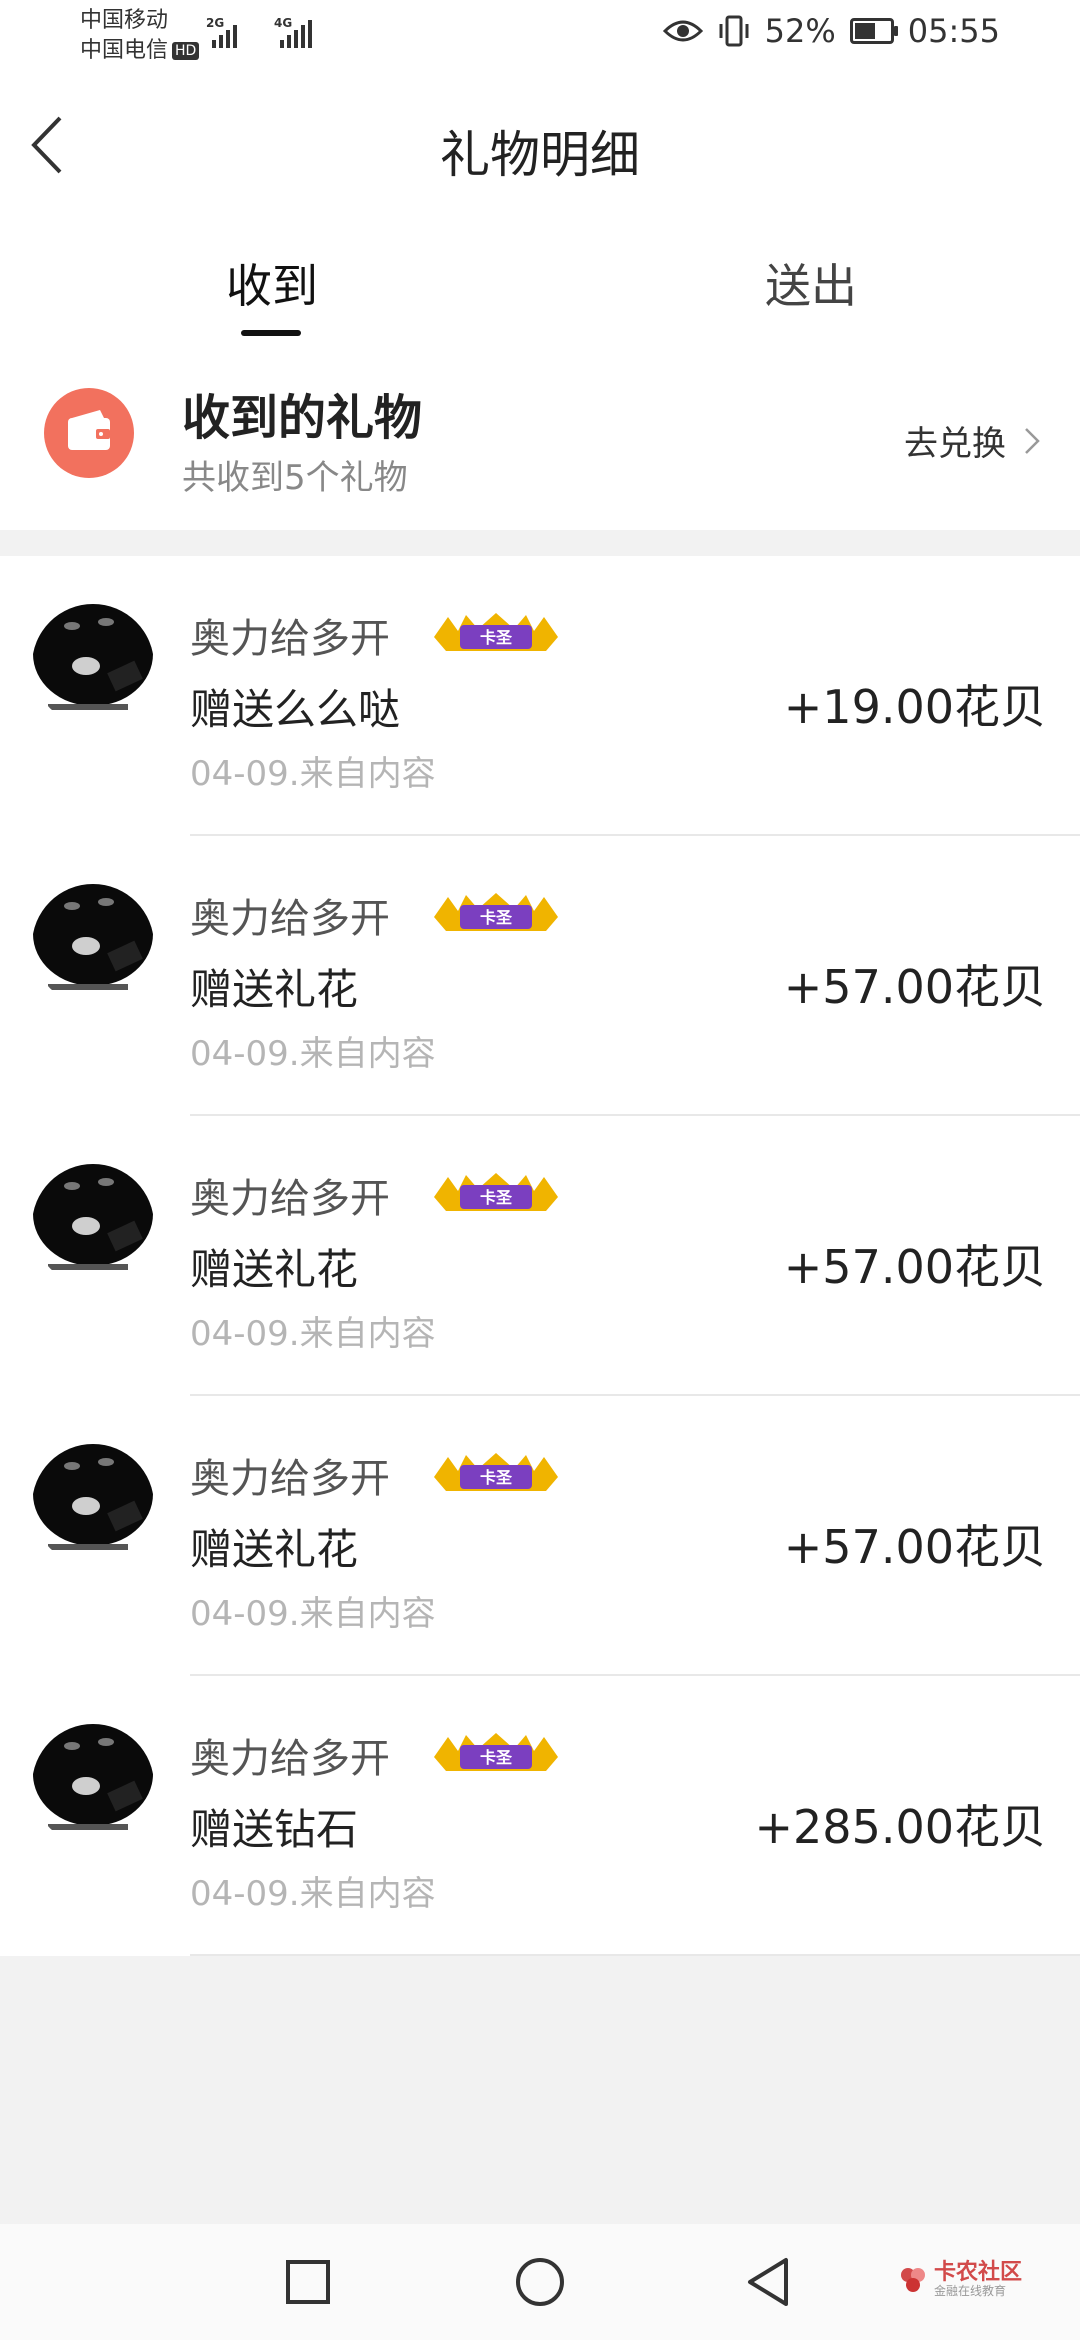 This screenshot has width=1080, height=2340. What do you see at coordinates (308, 2282) in the screenshot?
I see `square-icon` at bounding box center [308, 2282].